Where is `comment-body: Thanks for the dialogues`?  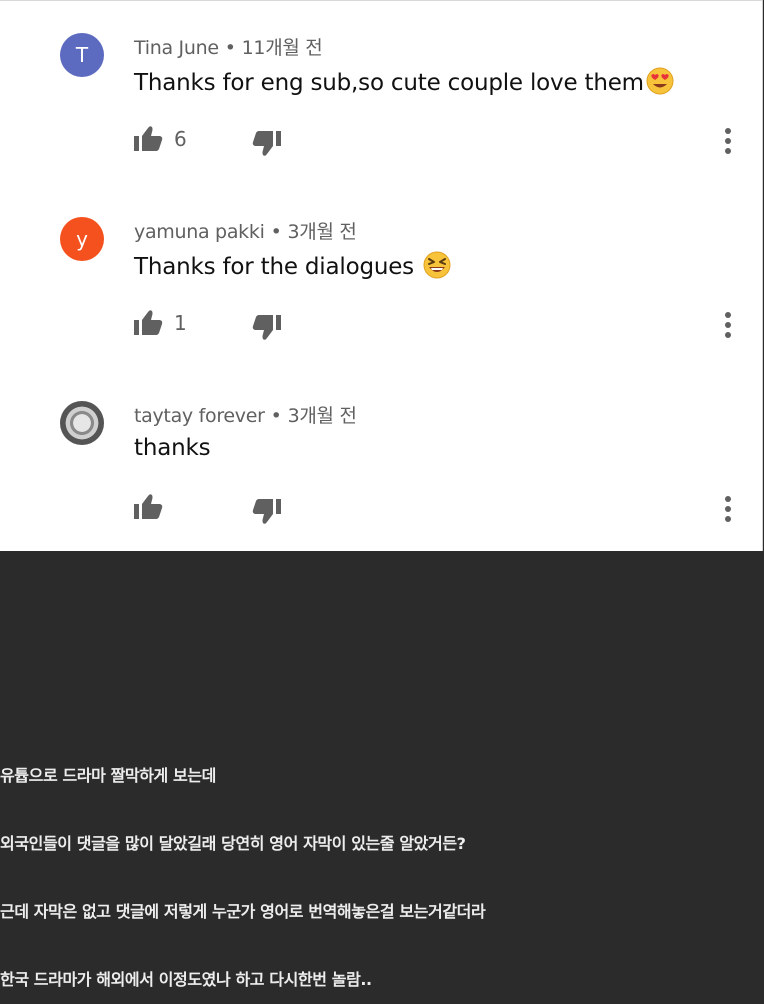 comment-body: Thanks for the dialogues is located at coordinates (278, 267).